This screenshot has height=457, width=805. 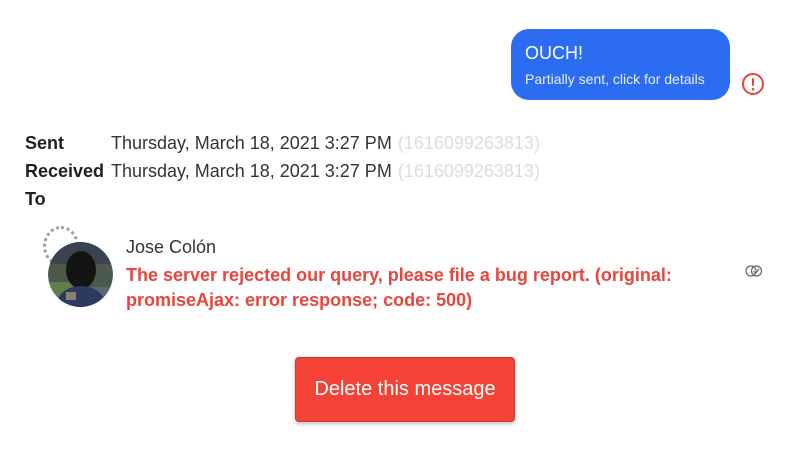 What do you see at coordinates (251, 170) in the screenshot?
I see `received-value: Thursday, March 18, 2021 3:27 PM` at bounding box center [251, 170].